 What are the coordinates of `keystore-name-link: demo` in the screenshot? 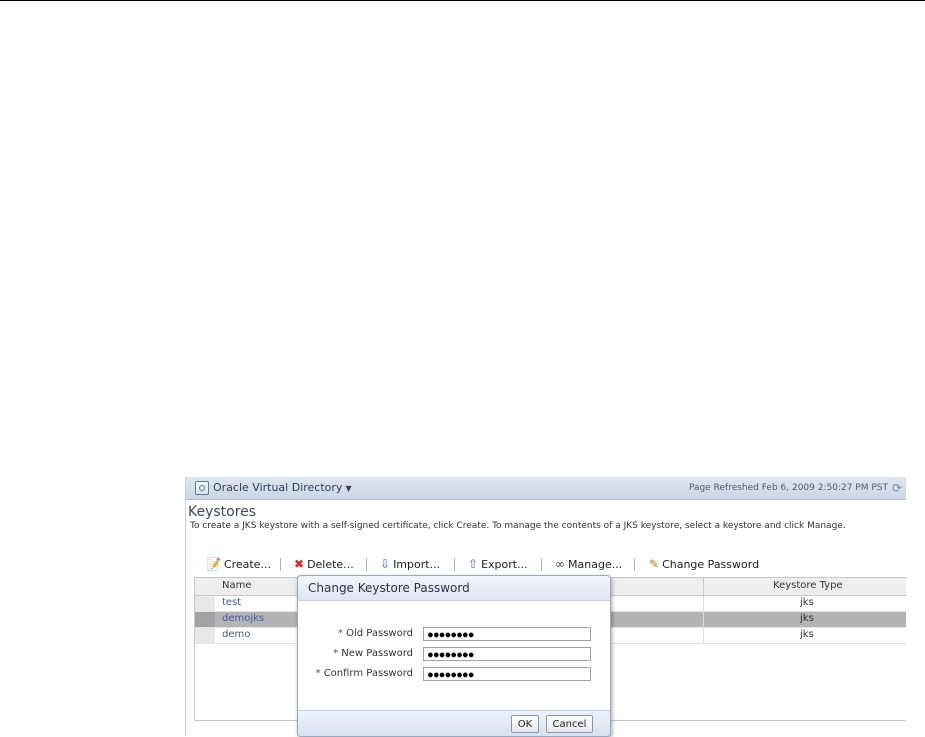 It's located at (236, 634).